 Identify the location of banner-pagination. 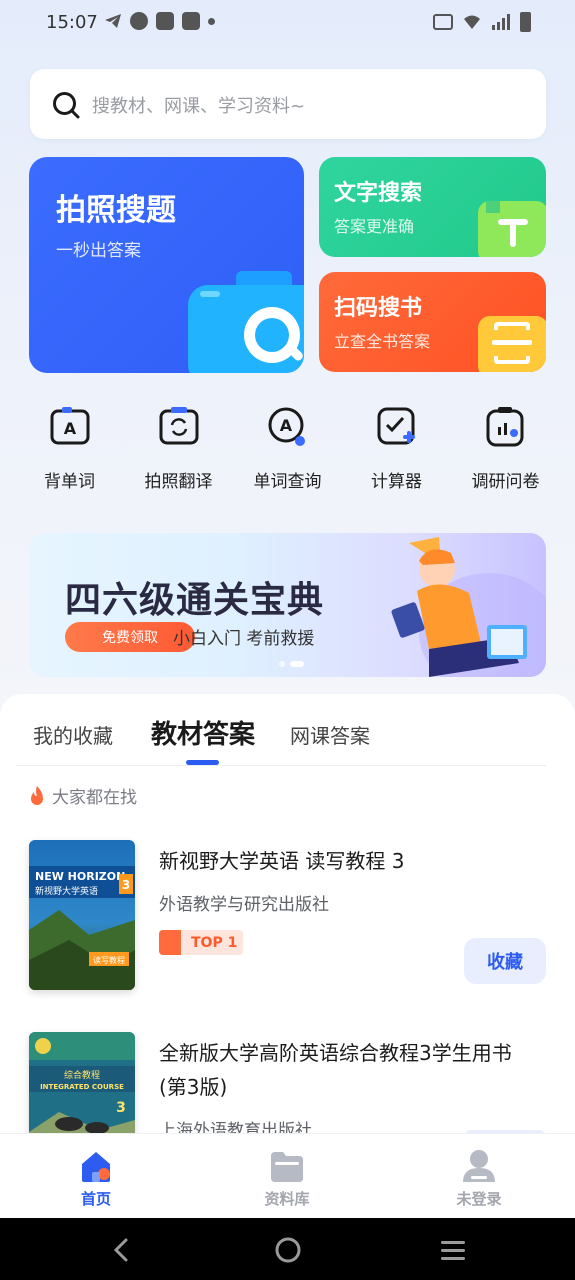
(291, 664).